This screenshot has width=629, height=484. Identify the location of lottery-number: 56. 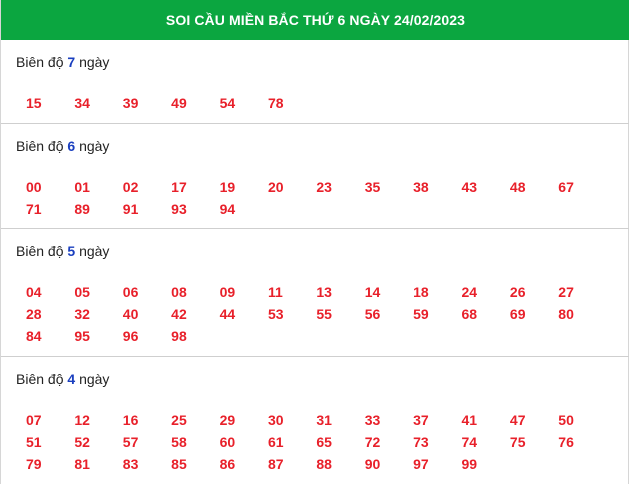
(372, 314).